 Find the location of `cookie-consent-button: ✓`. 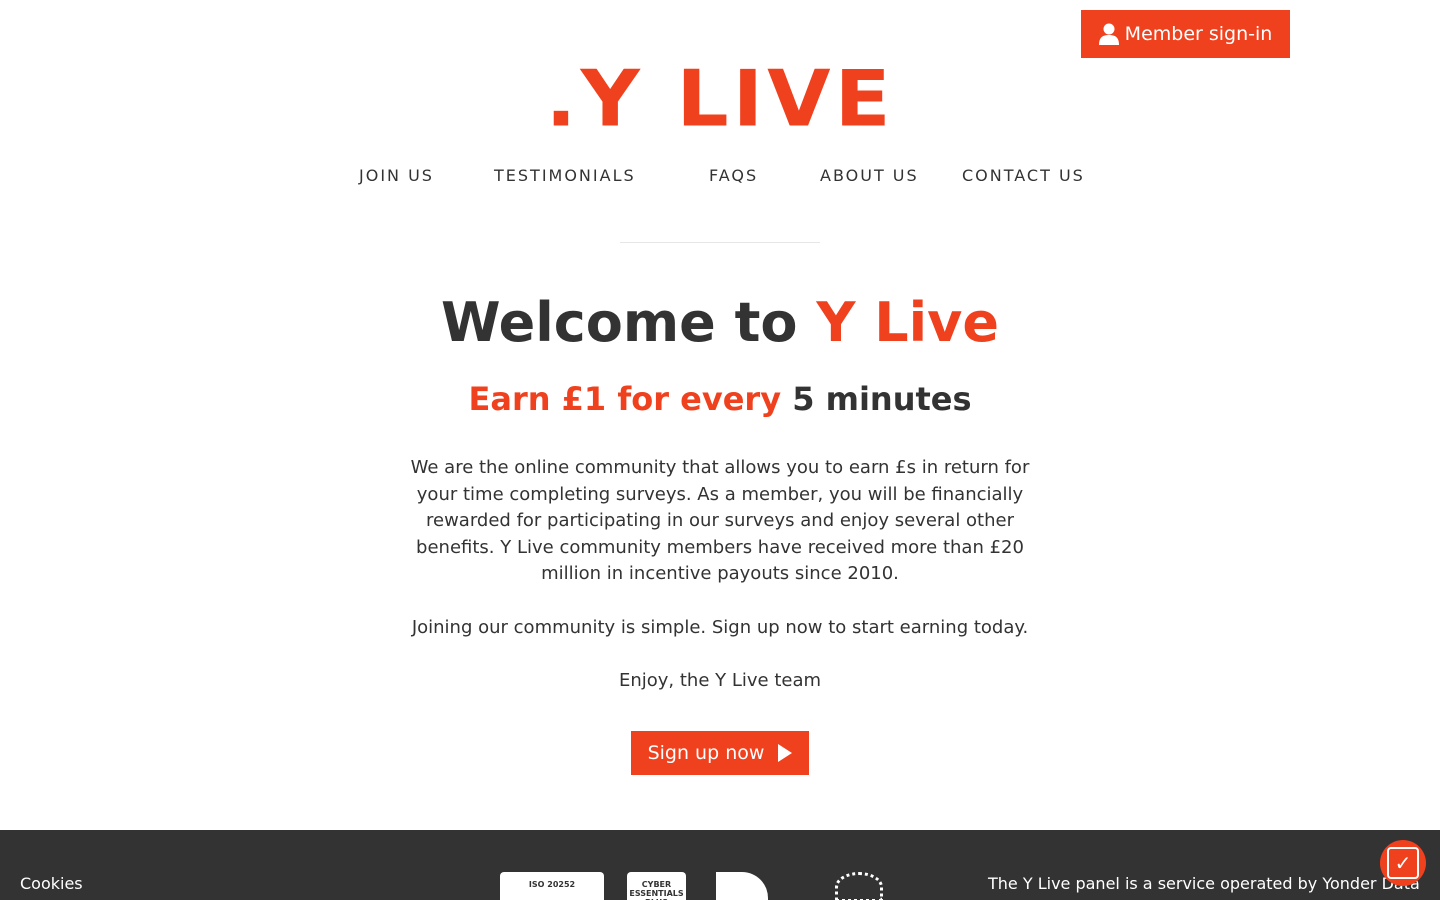

cookie-consent-button: ✓ is located at coordinates (1403, 863).